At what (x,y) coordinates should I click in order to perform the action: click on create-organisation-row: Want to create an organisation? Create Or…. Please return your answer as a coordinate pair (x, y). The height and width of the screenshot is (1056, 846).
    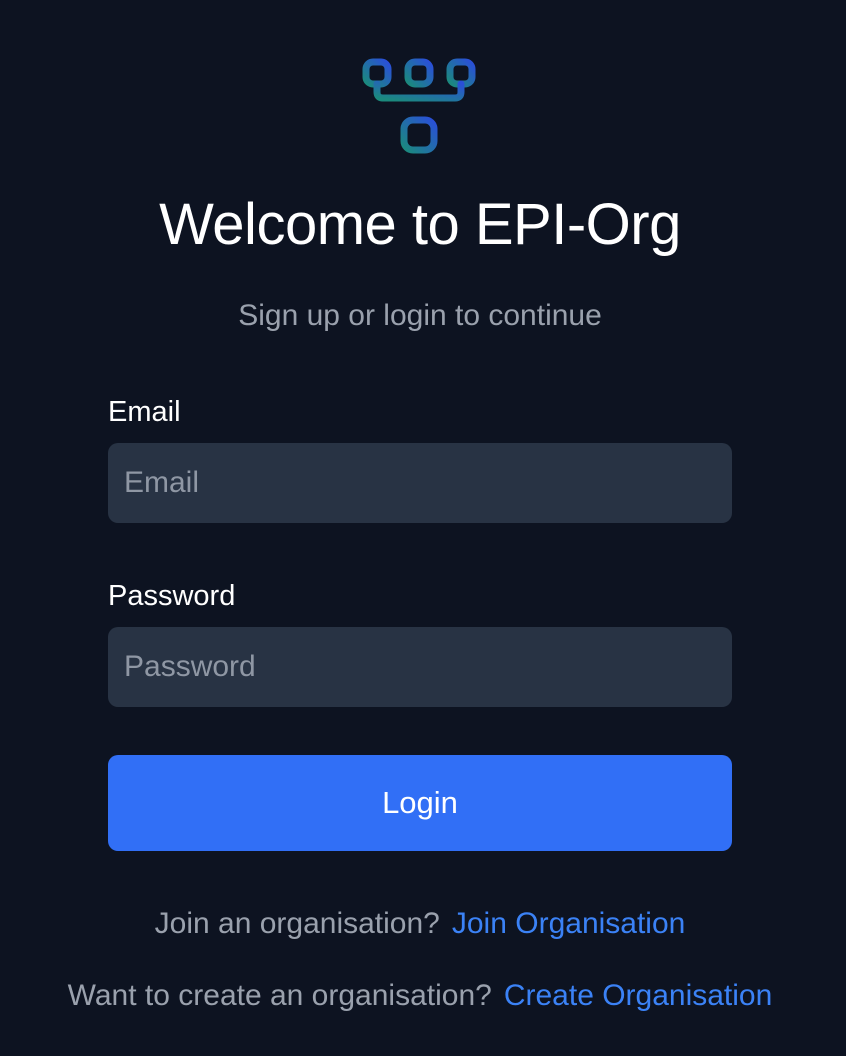
    Looking at the image, I should click on (420, 996).